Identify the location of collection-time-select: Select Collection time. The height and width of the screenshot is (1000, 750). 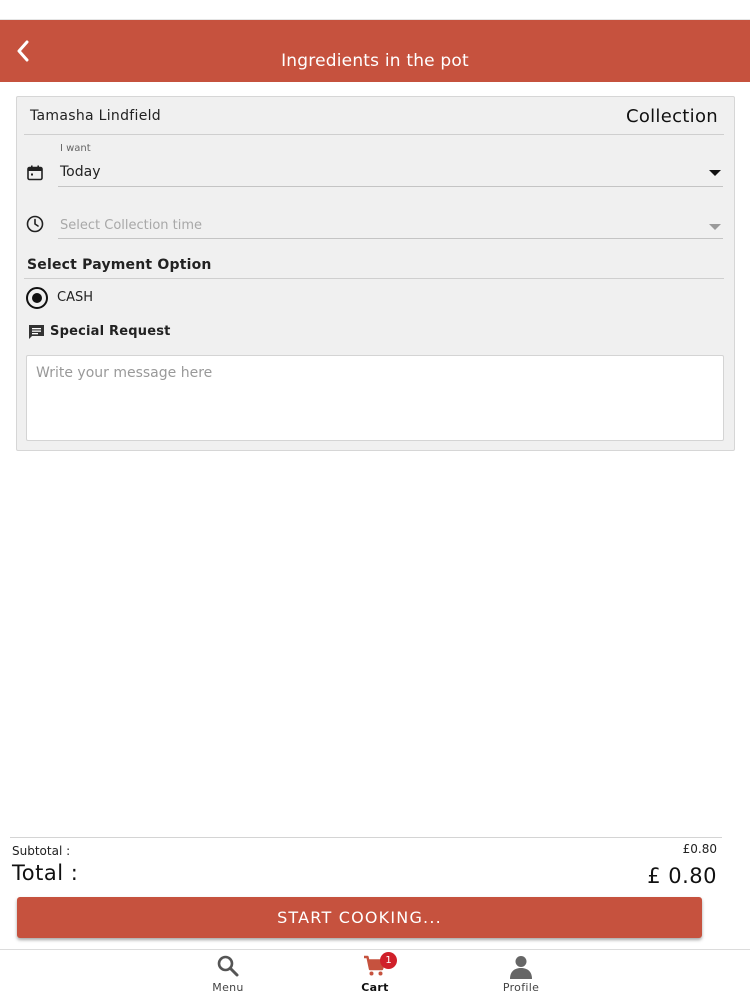
(390, 226).